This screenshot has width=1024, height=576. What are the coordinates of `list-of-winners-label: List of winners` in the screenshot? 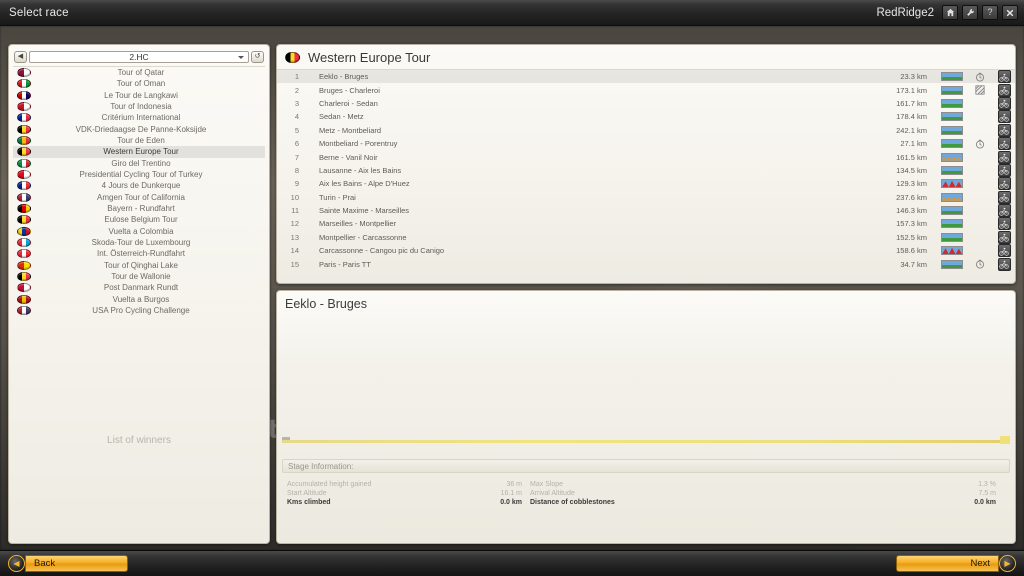 It's located at (139, 440).